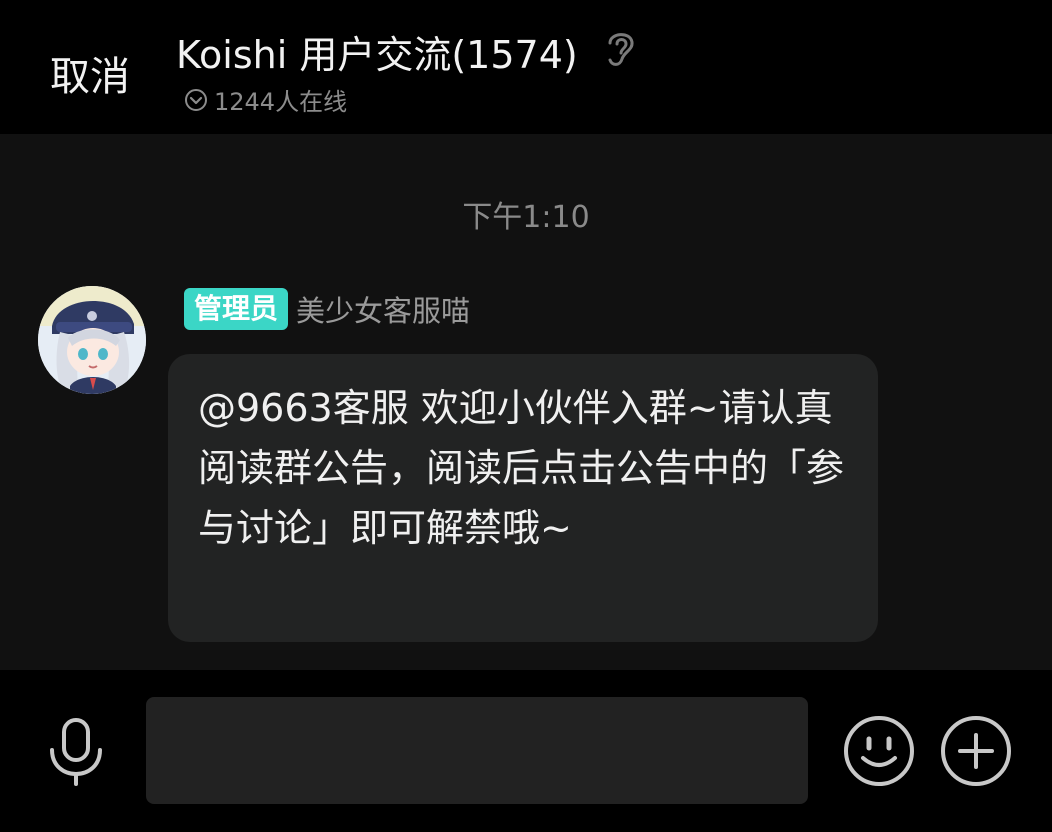 The image size is (1052, 832). I want to click on group-title: Koishi 用户交流(1574), so click(377, 55).